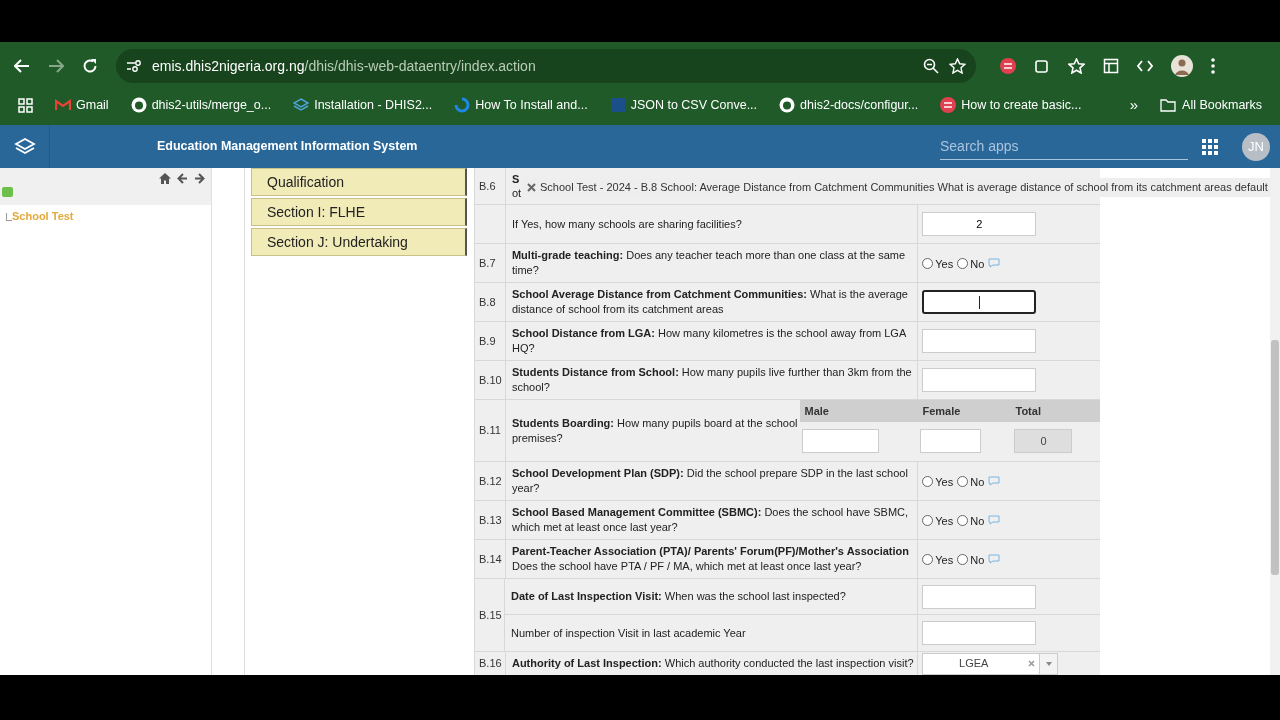  I want to click on section-tab: Qualification, so click(359, 182).